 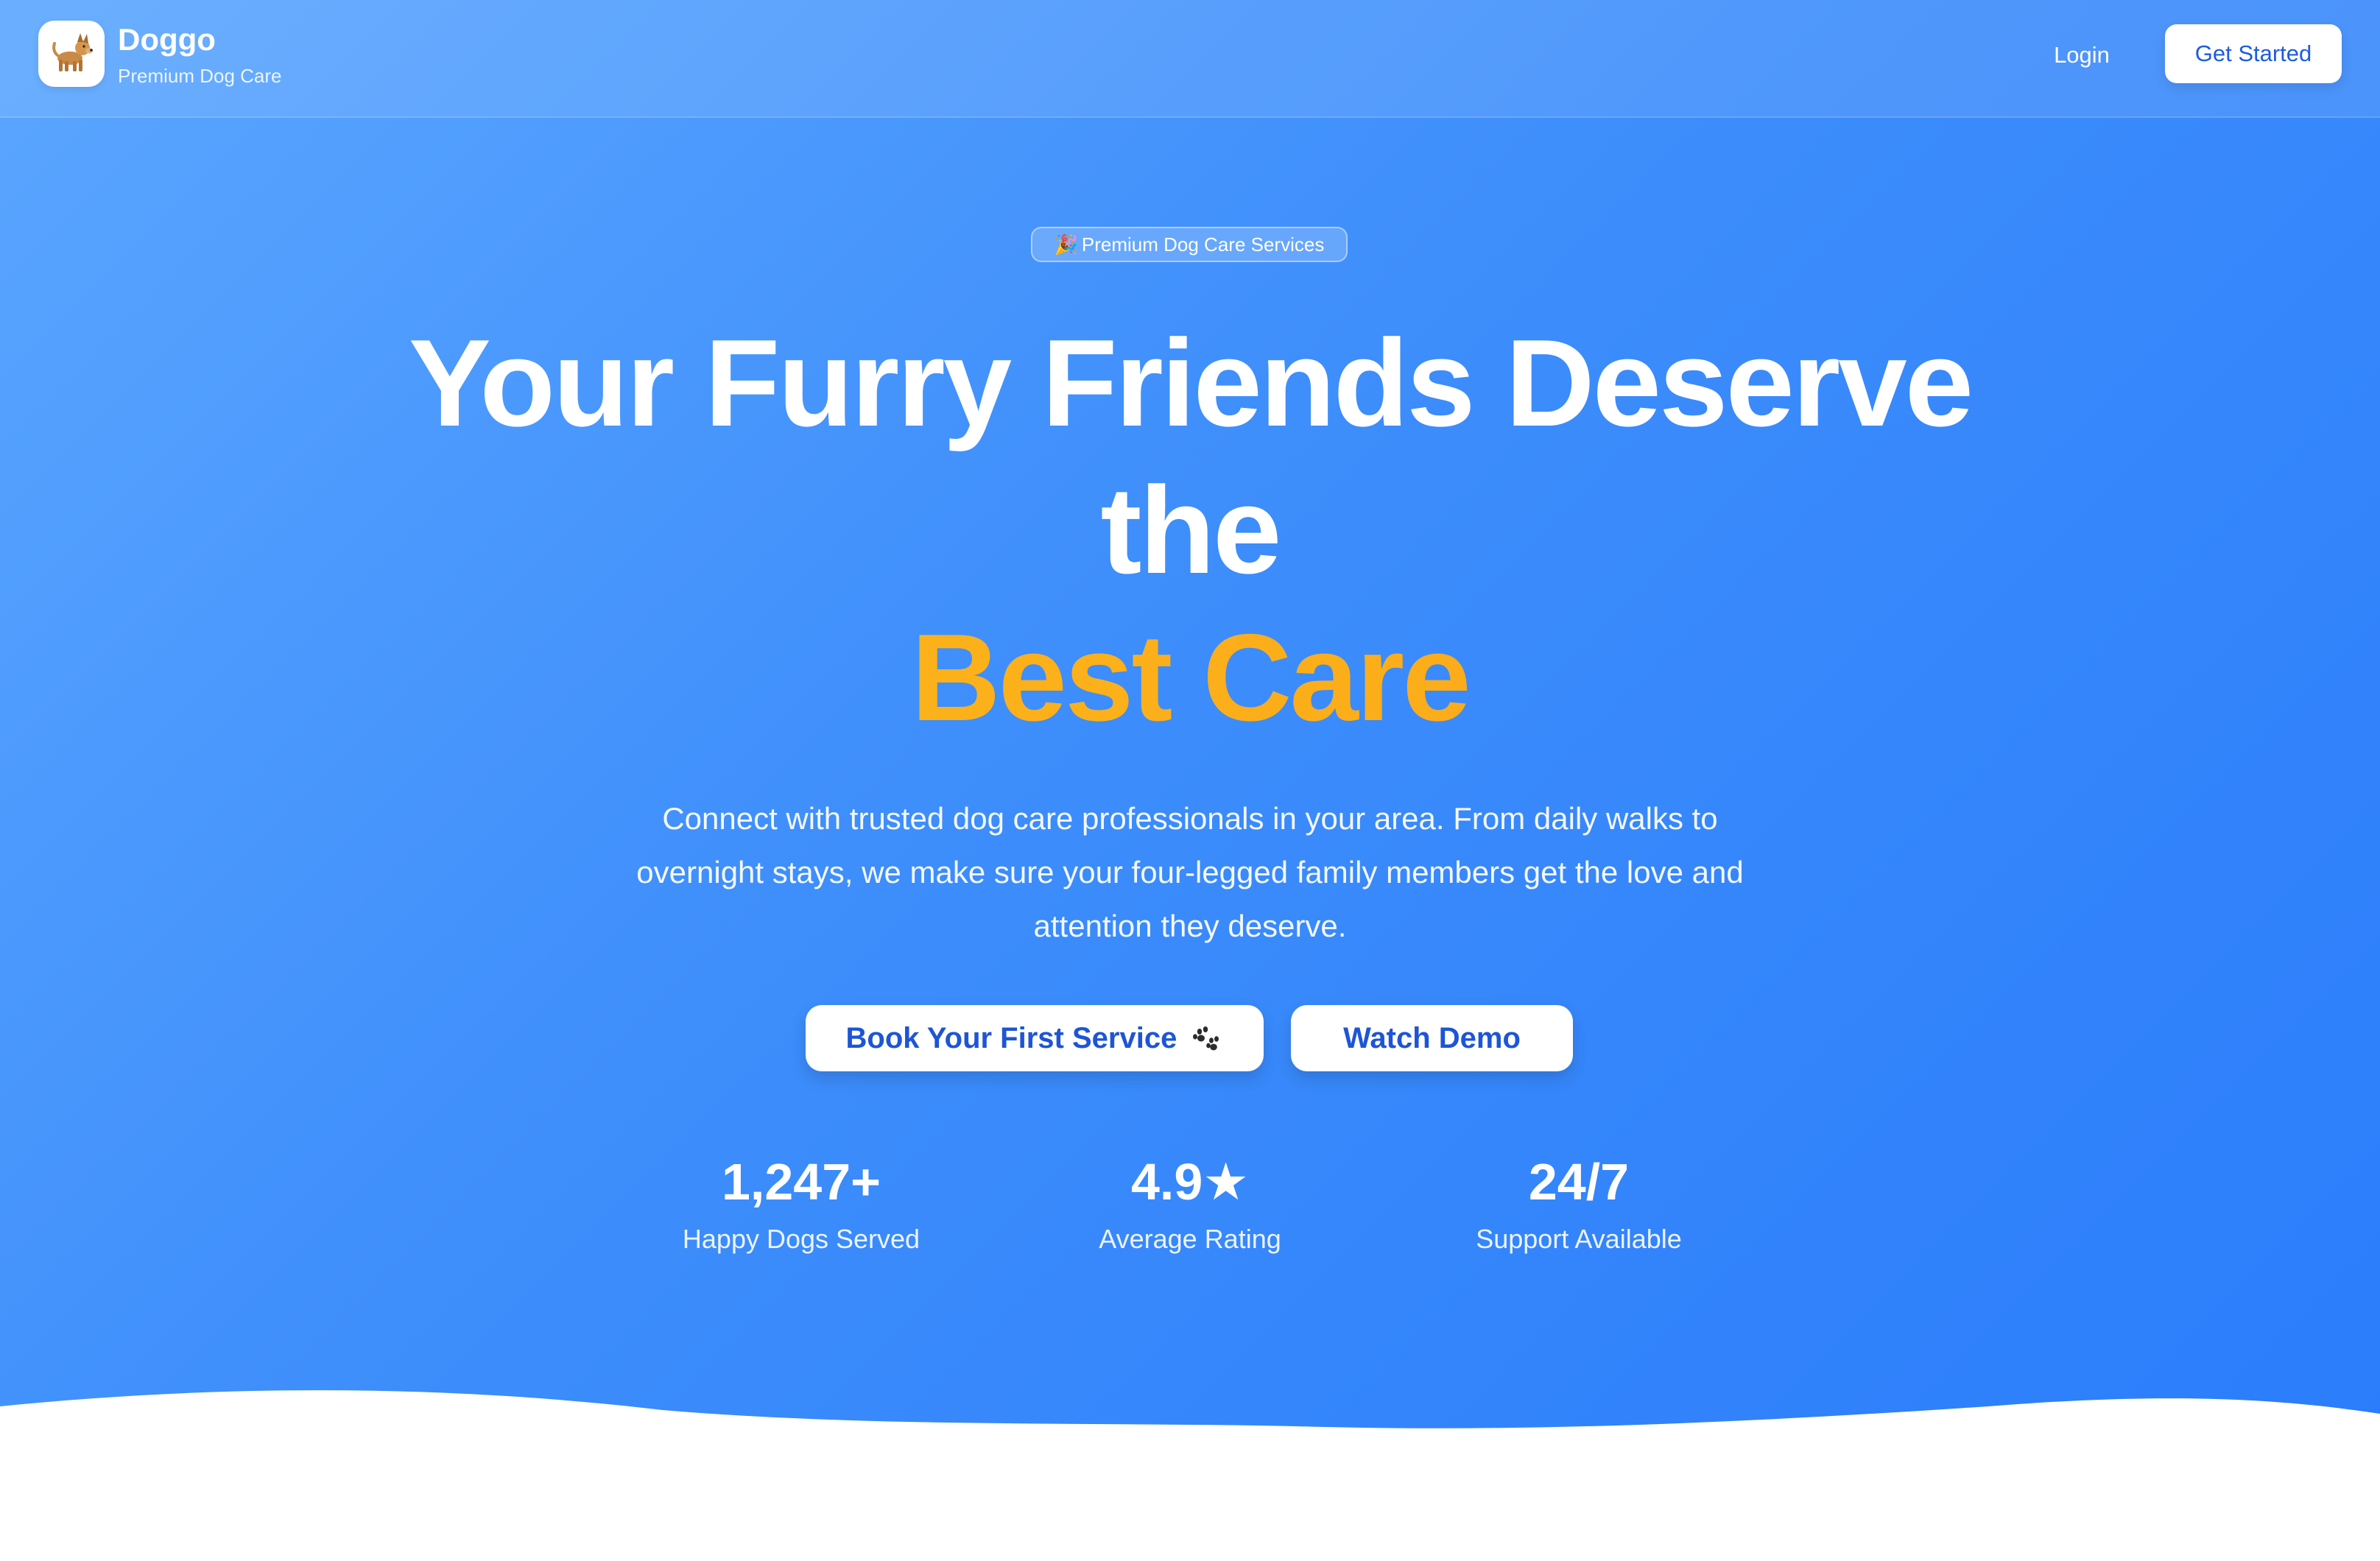 I want to click on top-navbar: Doggo Premium Dog Care Login Get Started, so click(x=1190, y=59).